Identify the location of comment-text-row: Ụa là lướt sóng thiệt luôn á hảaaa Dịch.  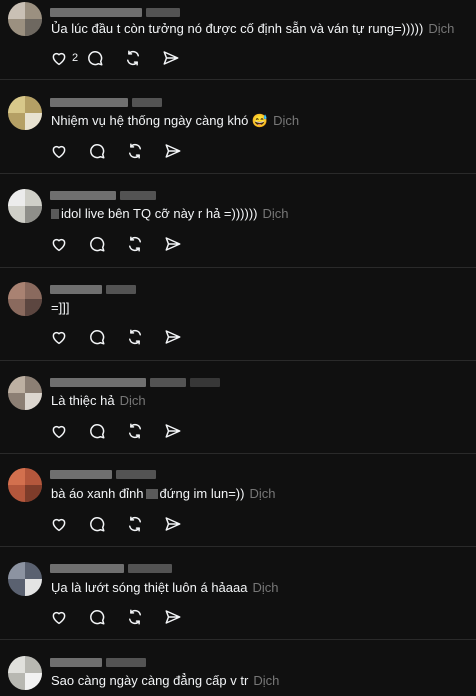
(253, 588).